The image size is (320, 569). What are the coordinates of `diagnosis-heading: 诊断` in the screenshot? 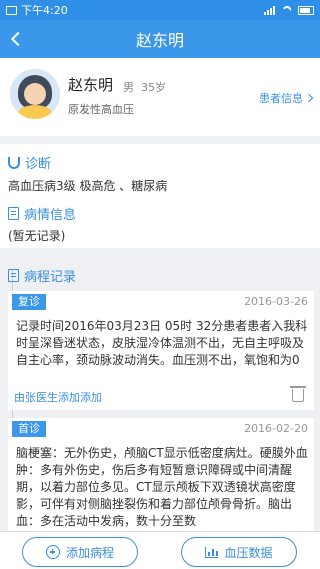 It's located at (29, 162).